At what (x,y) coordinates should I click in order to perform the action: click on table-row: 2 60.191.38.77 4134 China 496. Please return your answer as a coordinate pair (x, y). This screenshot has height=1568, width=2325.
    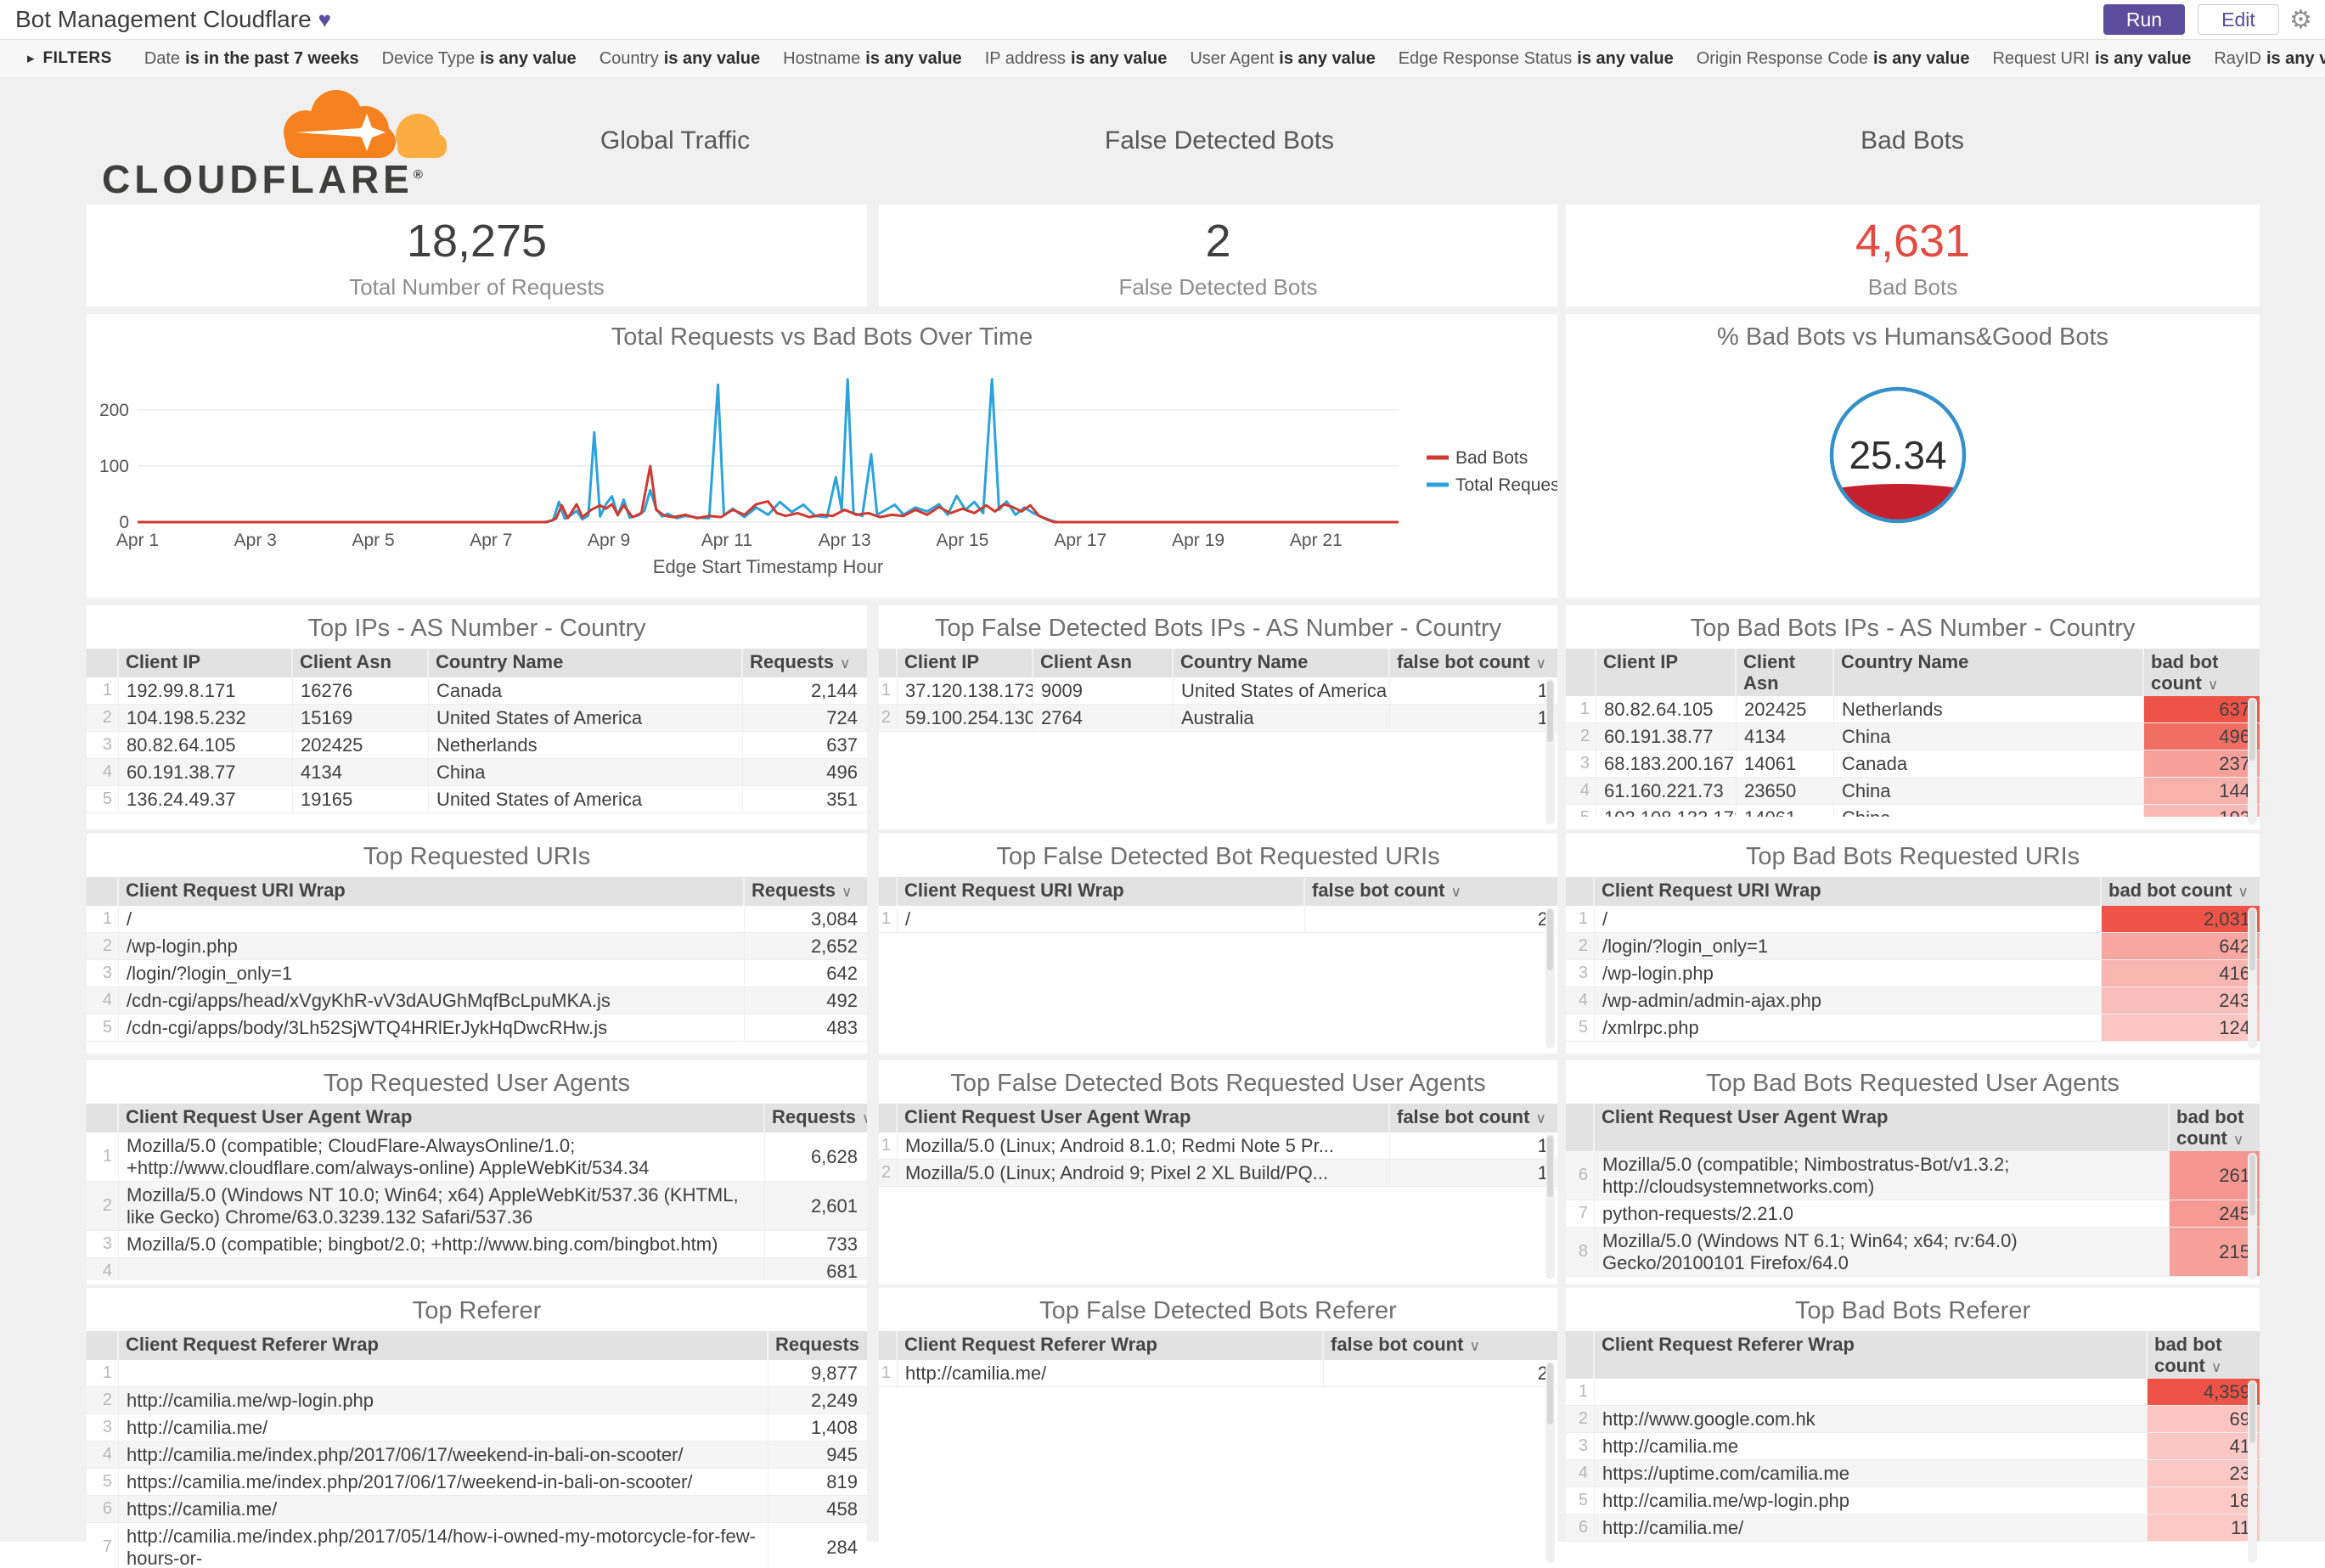
    Looking at the image, I should click on (1913, 736).